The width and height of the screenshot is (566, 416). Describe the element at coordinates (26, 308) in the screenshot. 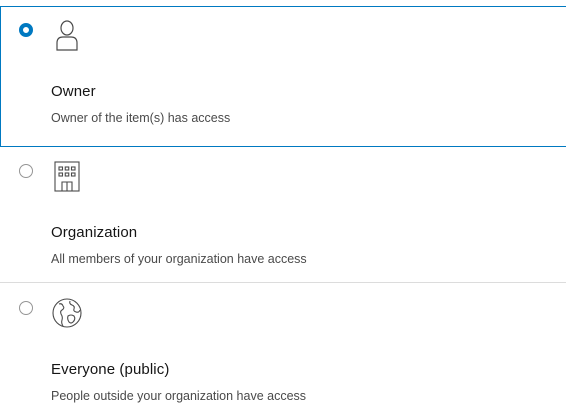

I see `everyone-radio-button` at that location.